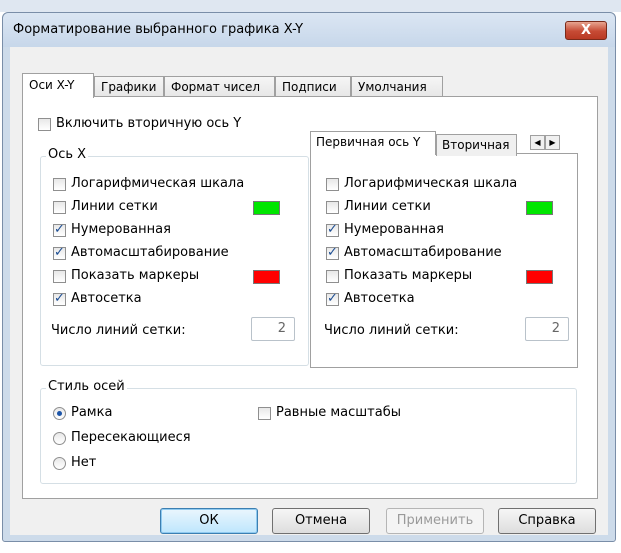  What do you see at coordinates (44, 124) in the screenshot?
I see `enable-secondary-y-checkbox` at bounding box center [44, 124].